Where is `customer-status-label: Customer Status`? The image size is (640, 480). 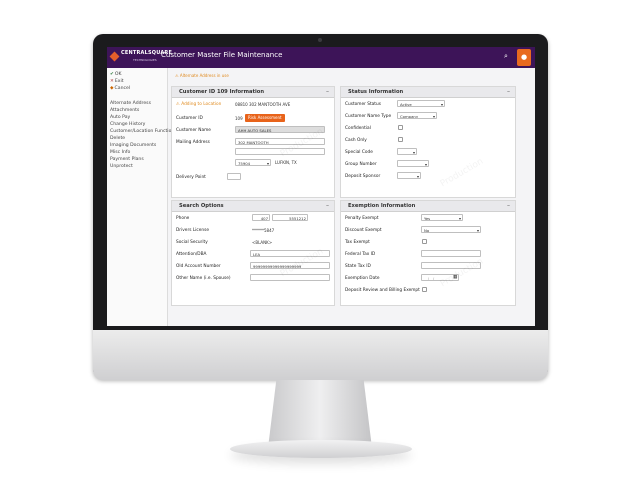
customer-status-label: Customer Status is located at coordinates (363, 104).